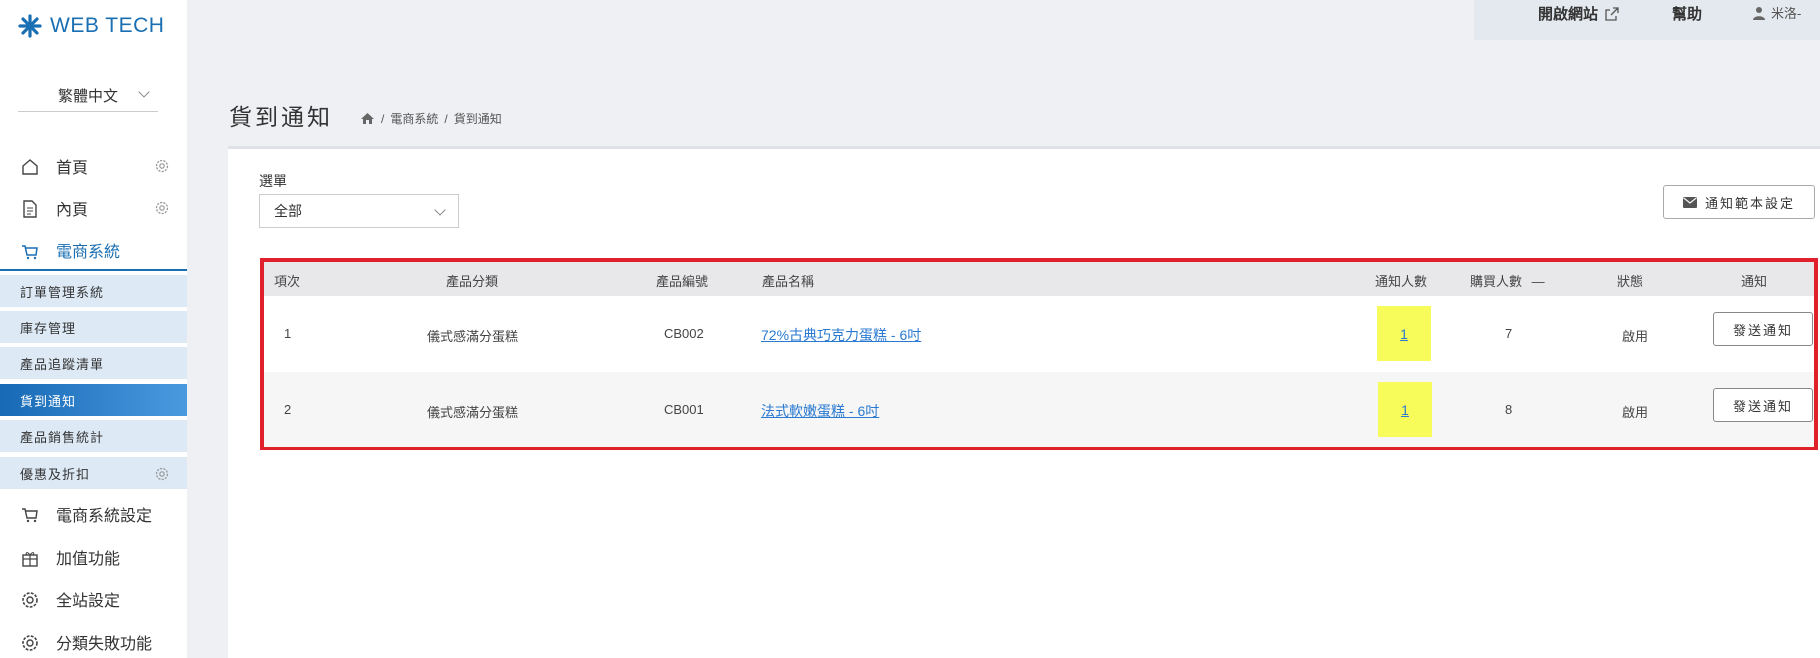 This screenshot has height=658, width=1820. What do you see at coordinates (1039, 409) in the screenshot?
I see `table-row: 2 儀式感滿分蛋糕 CB001 法式軟嫩蛋糕 - 6吋 1 8 啟用 發送通知` at bounding box center [1039, 409].